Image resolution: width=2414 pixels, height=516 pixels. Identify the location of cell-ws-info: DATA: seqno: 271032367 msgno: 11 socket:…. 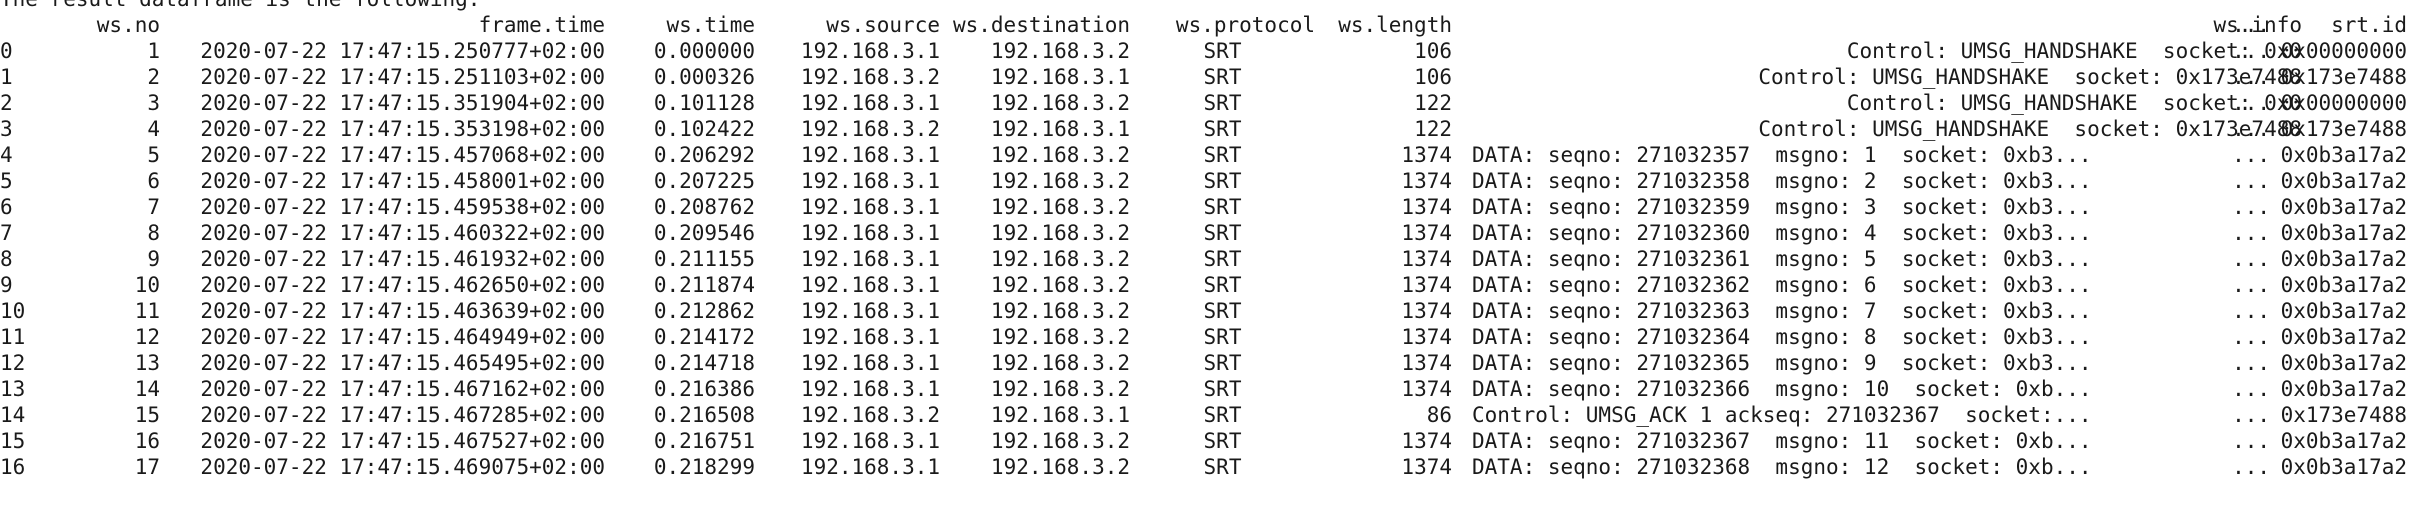
(1782, 441).